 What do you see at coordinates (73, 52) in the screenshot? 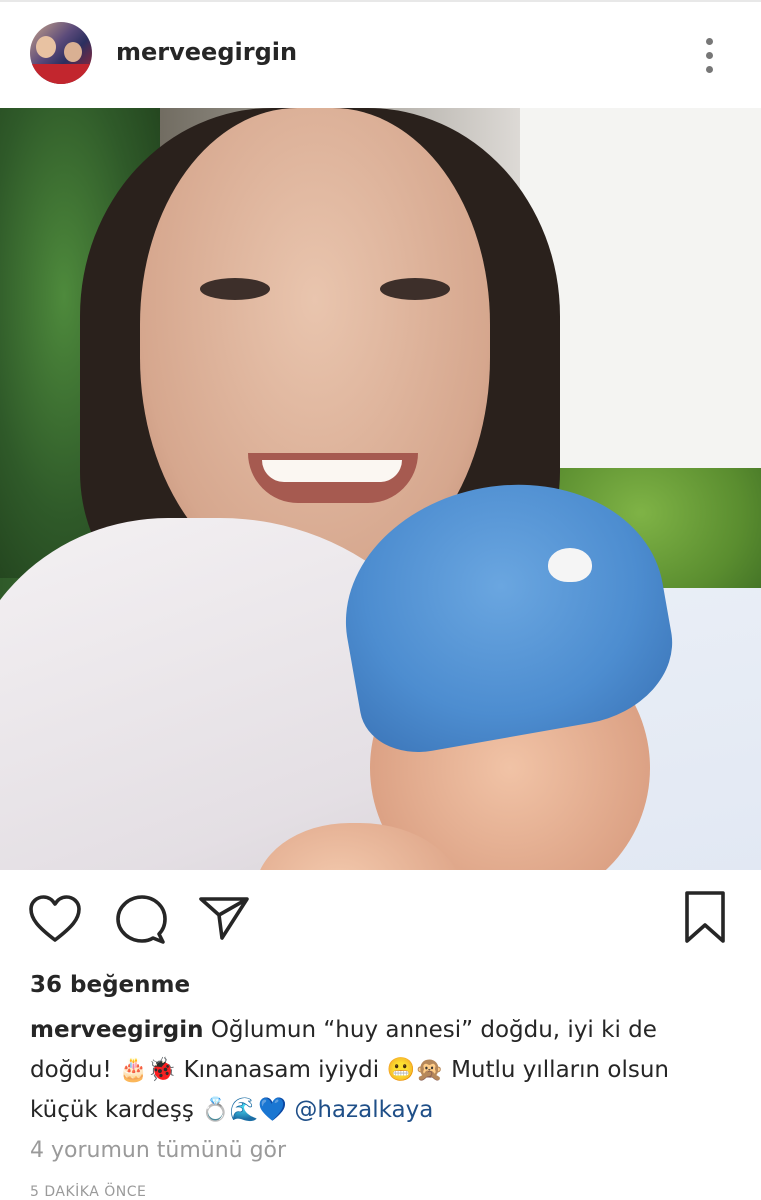
I see `avatar-face-right` at bounding box center [73, 52].